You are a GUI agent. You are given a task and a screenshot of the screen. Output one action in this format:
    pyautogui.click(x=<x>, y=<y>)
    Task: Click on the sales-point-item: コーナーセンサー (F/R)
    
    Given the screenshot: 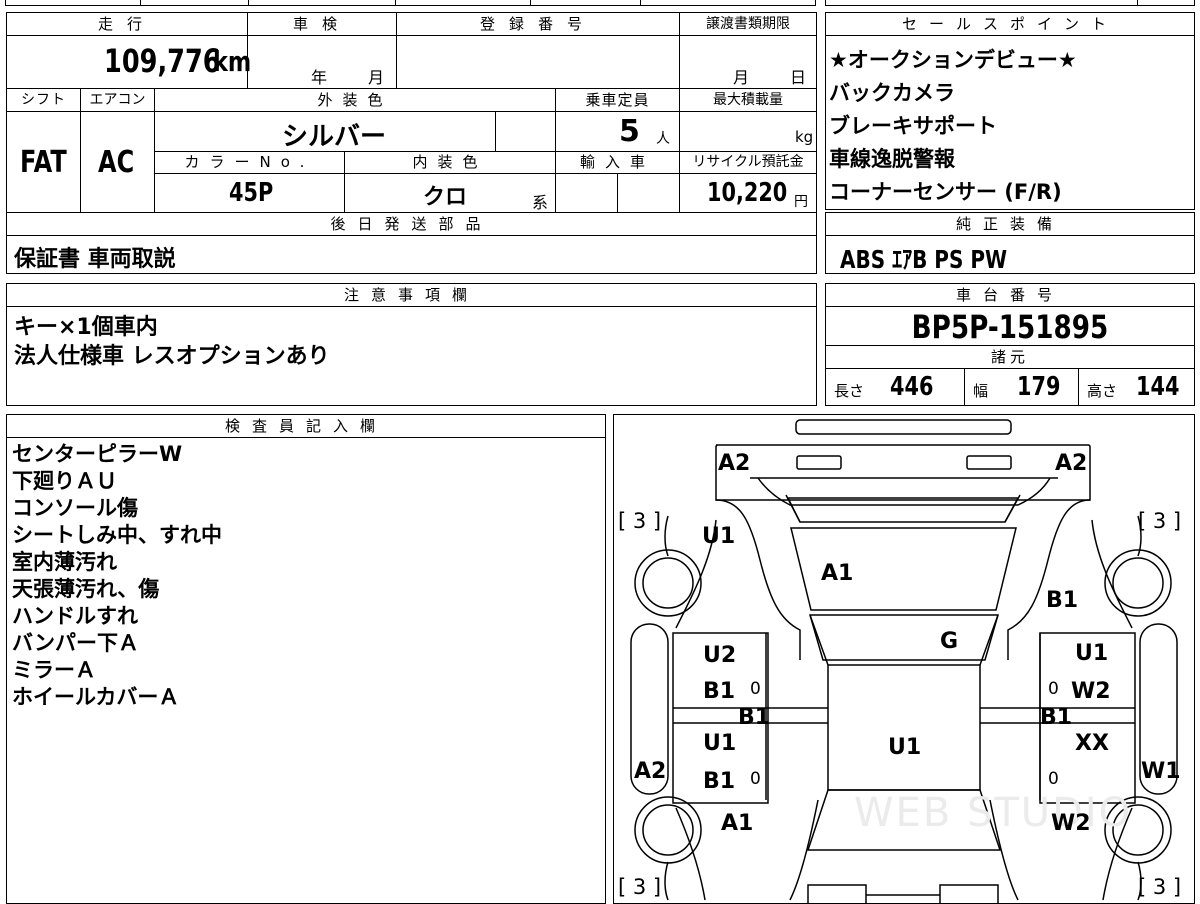 What is the action you would take?
    pyautogui.click(x=945, y=192)
    